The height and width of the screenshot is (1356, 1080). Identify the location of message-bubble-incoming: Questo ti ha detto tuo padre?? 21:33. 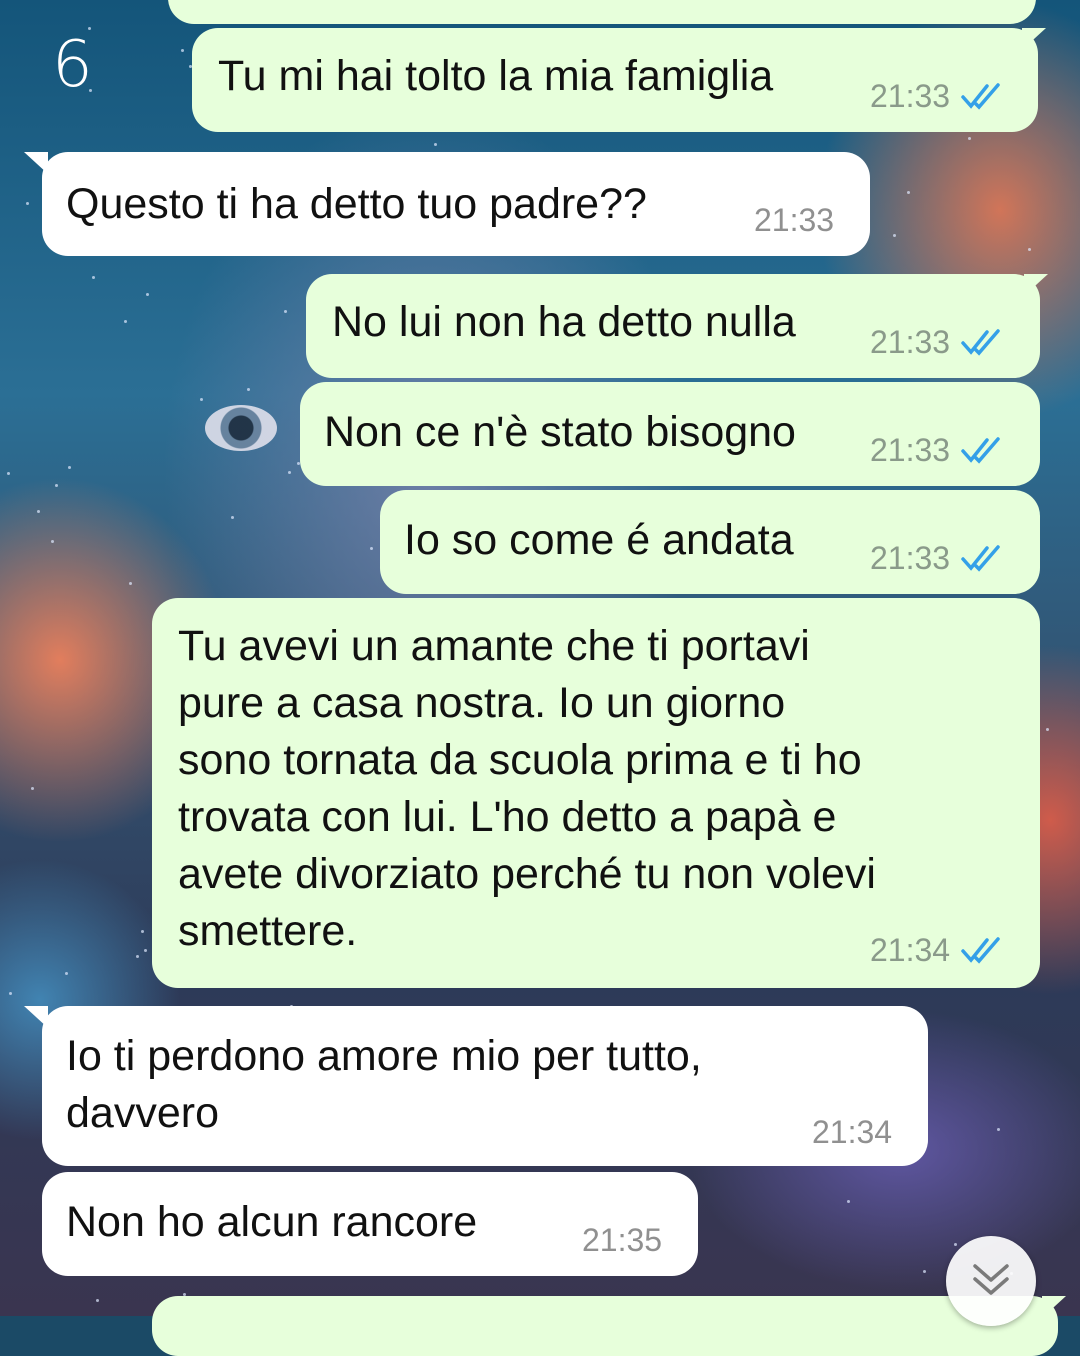
(447, 204).